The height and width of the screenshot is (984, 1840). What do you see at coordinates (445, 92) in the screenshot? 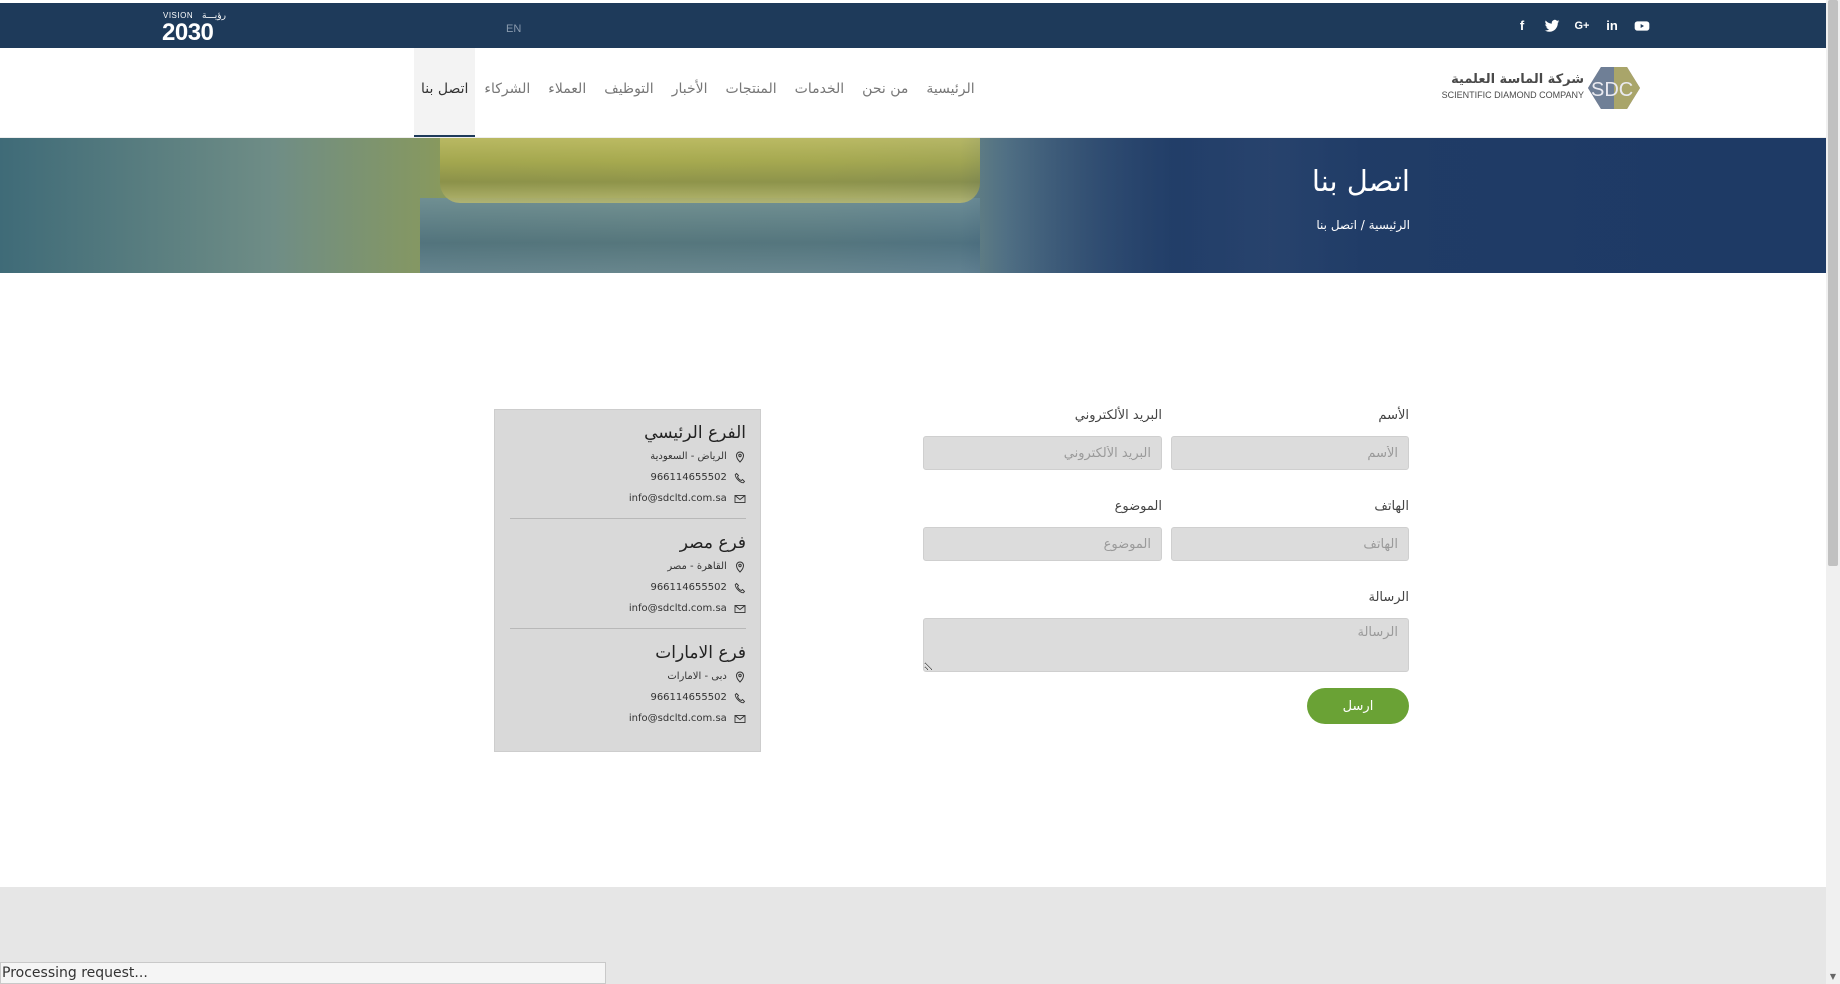
I see `nav-item-contact: اتصل بنا` at bounding box center [445, 92].